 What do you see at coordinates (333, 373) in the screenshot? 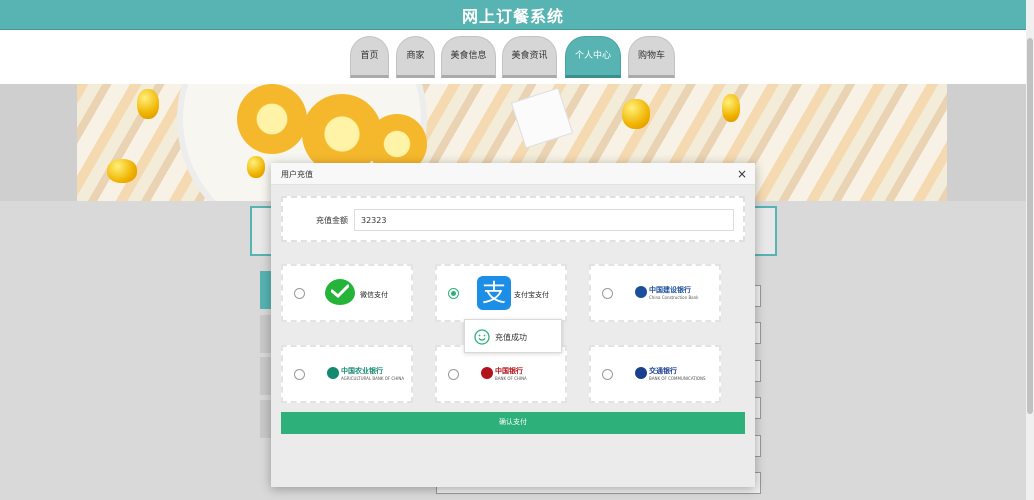
I see `abc-logo-icon` at bounding box center [333, 373].